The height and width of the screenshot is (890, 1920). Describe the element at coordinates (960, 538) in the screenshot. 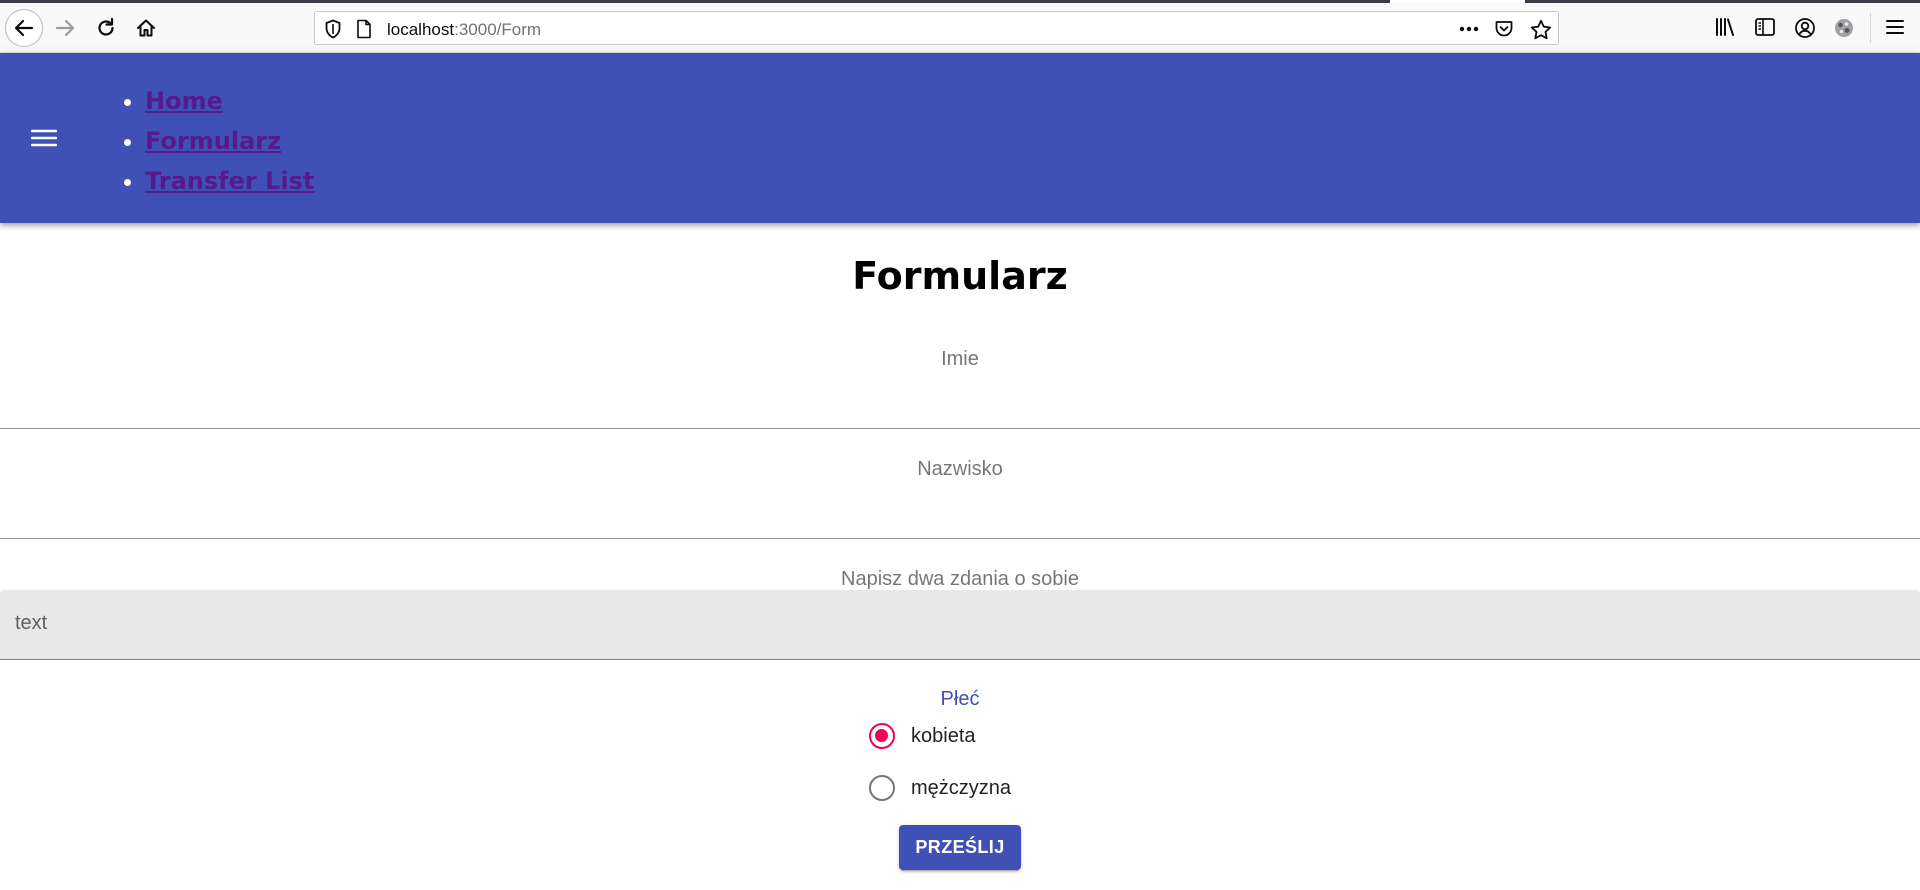

I see `last-name-underline` at that location.